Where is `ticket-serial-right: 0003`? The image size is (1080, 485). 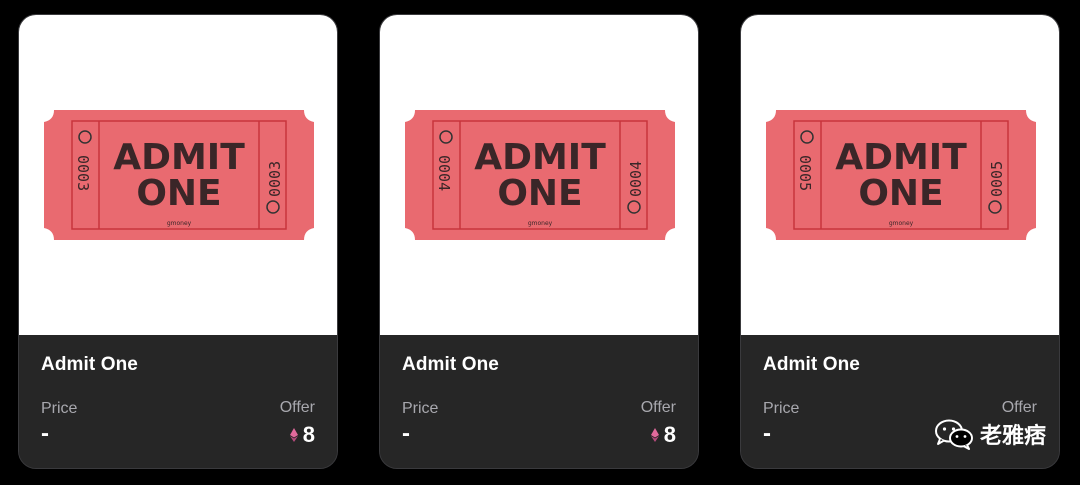 ticket-serial-right: 0003 is located at coordinates (275, 179).